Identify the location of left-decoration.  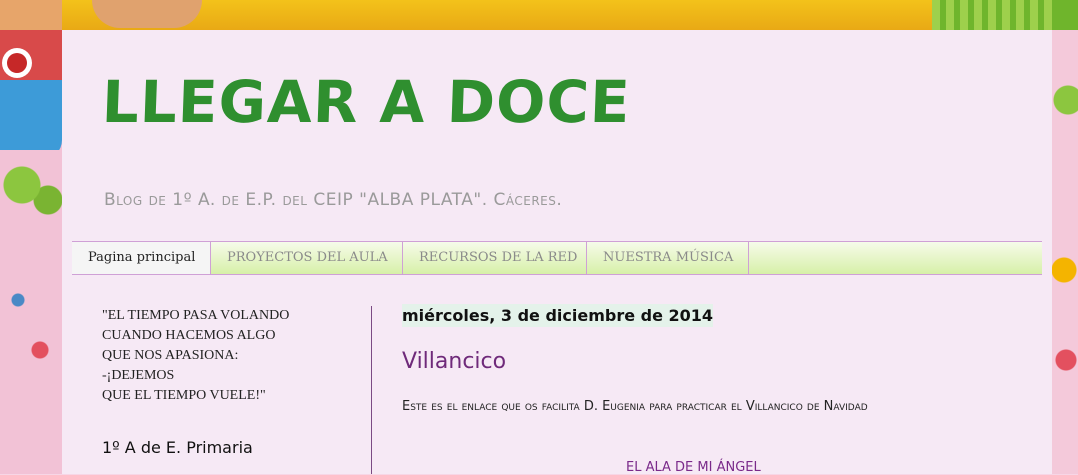
(31, 237).